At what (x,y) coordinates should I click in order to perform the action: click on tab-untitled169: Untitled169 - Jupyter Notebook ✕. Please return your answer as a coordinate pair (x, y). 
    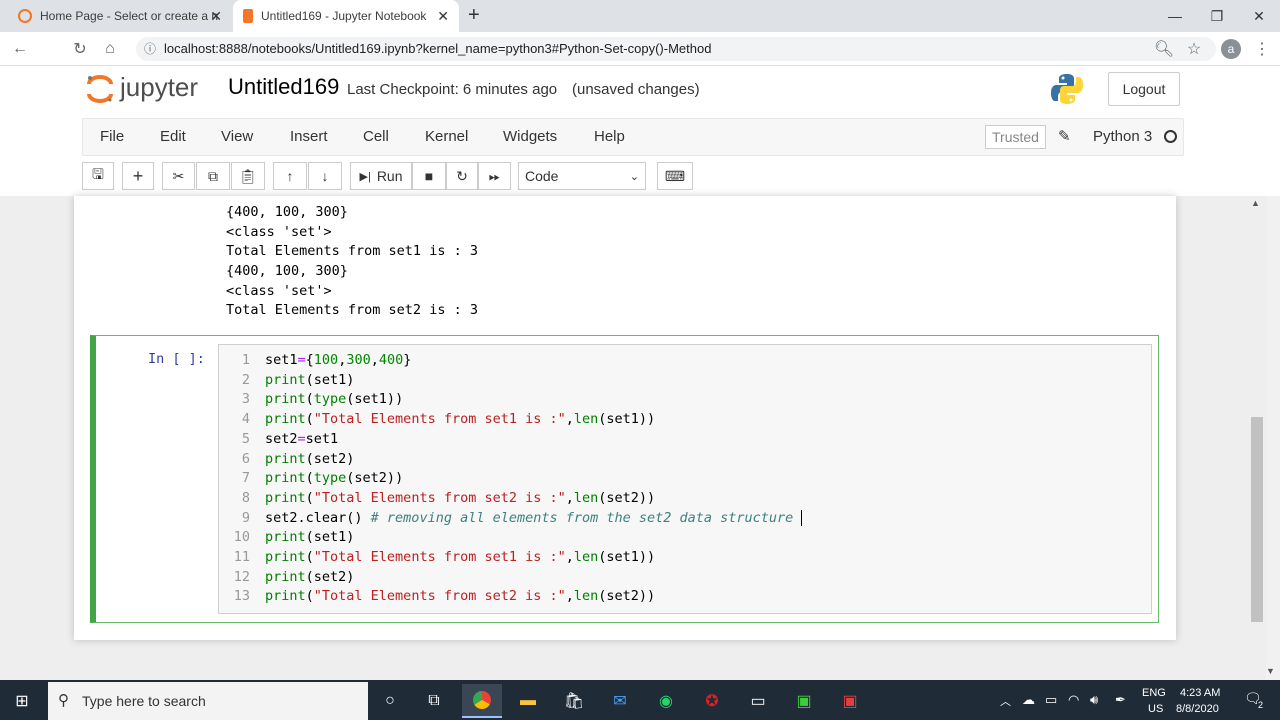
    Looking at the image, I should click on (346, 16).